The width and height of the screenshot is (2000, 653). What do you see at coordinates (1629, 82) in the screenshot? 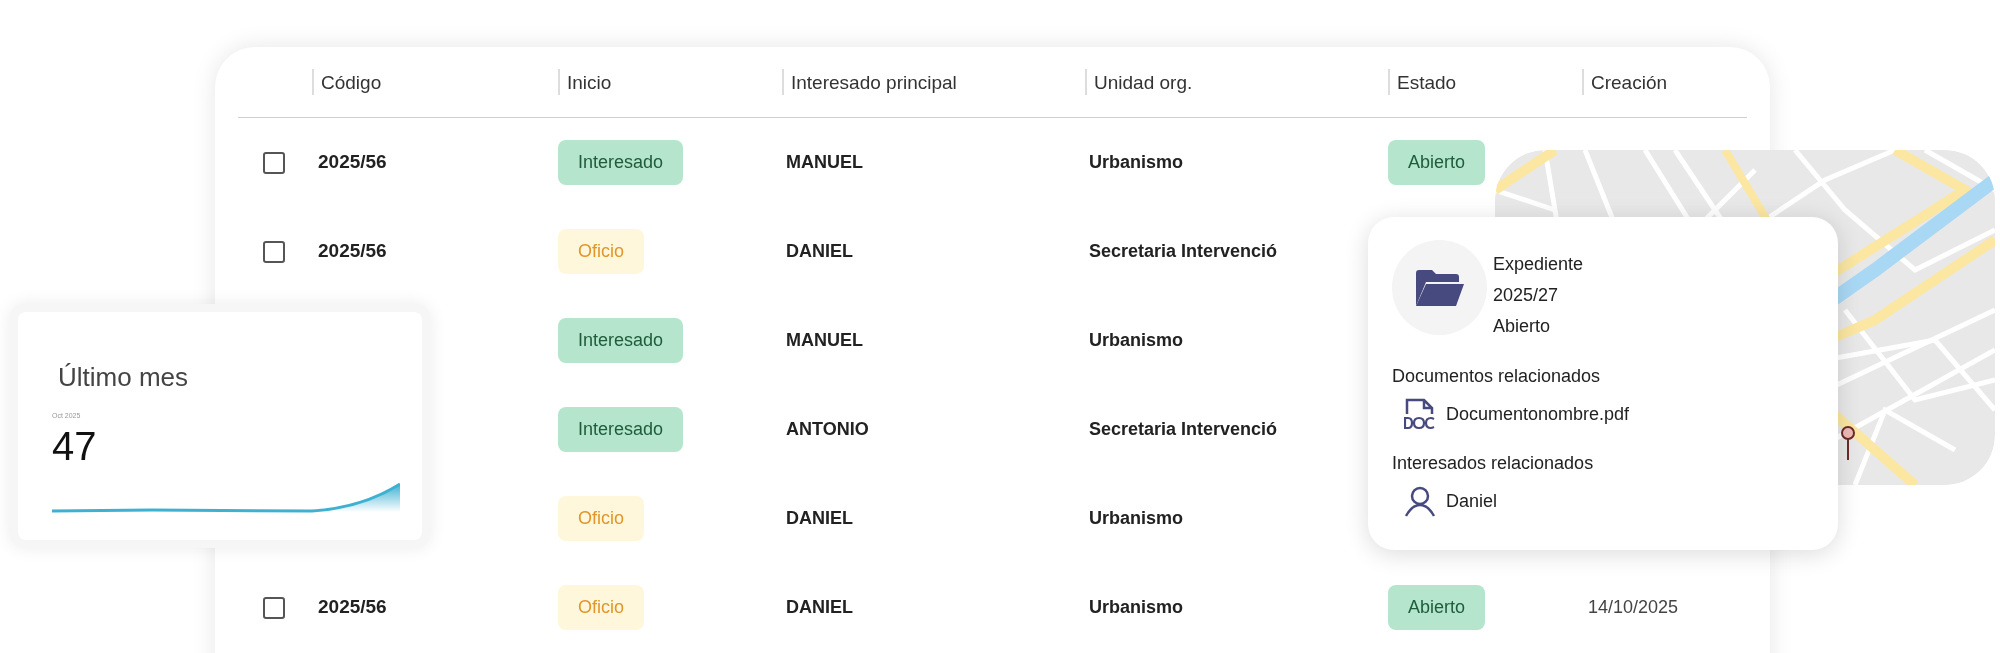
I see `column-header: Creación` at bounding box center [1629, 82].